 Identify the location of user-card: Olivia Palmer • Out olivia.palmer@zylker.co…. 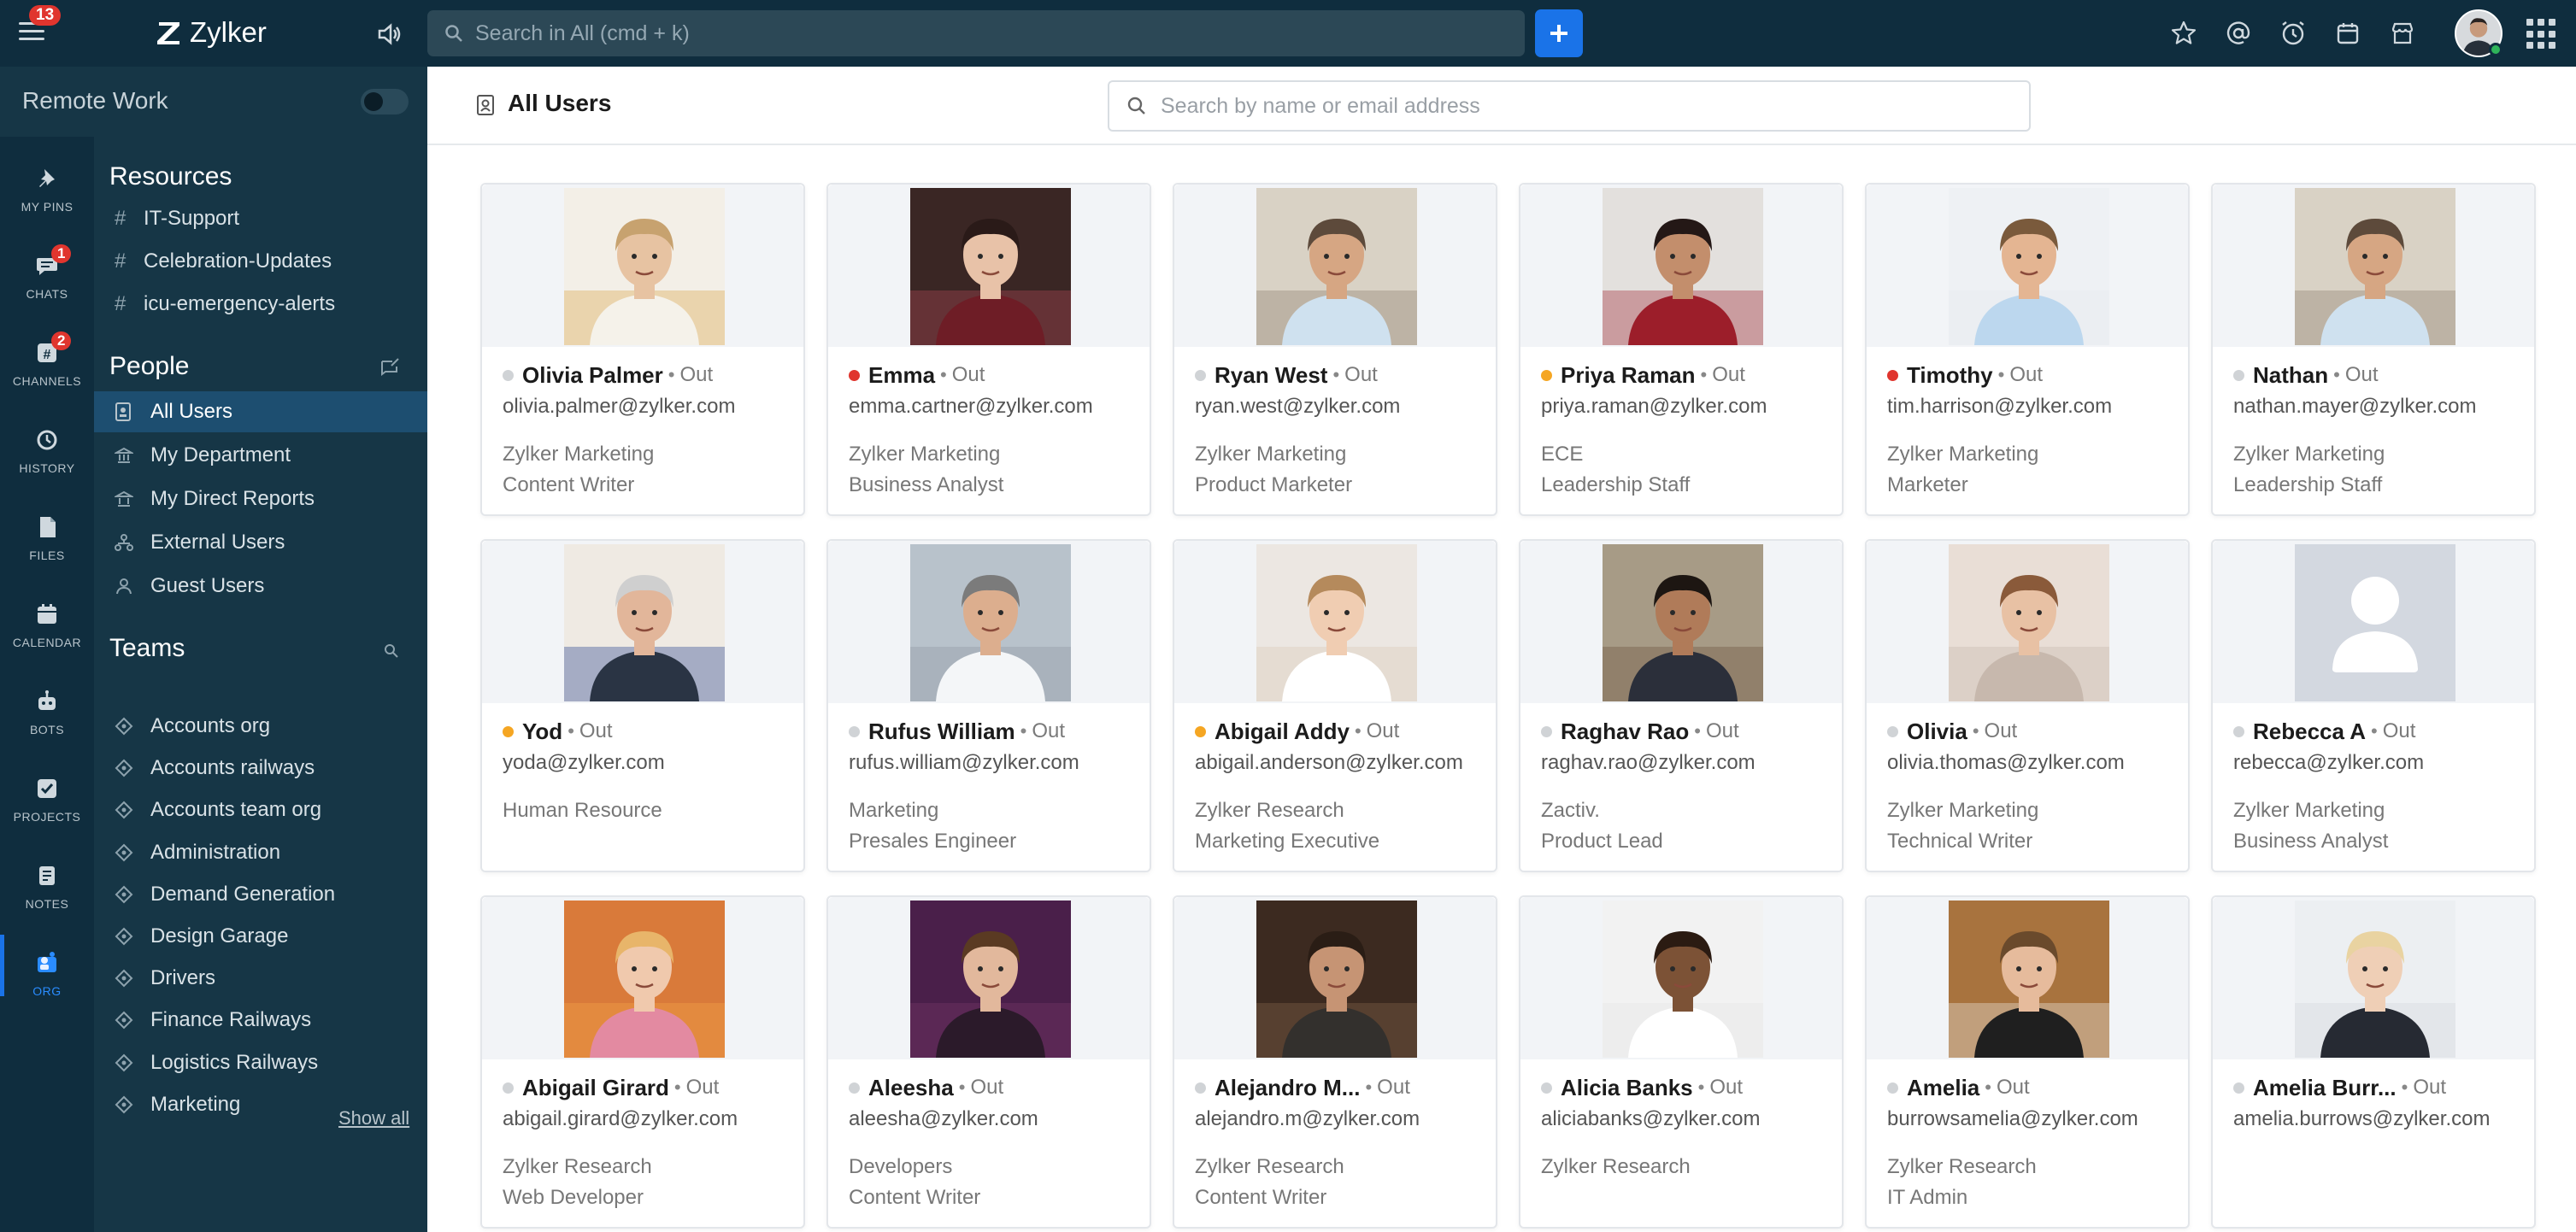
(642, 349).